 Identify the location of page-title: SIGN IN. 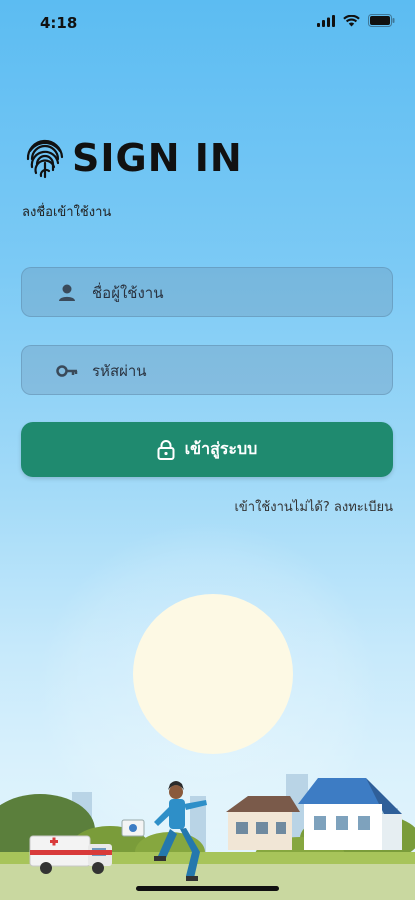
(157, 158).